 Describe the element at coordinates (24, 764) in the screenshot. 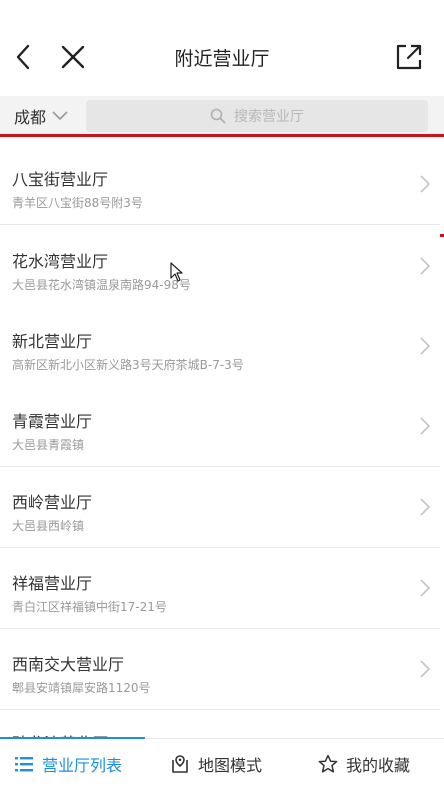

I see `list-icon` at that location.